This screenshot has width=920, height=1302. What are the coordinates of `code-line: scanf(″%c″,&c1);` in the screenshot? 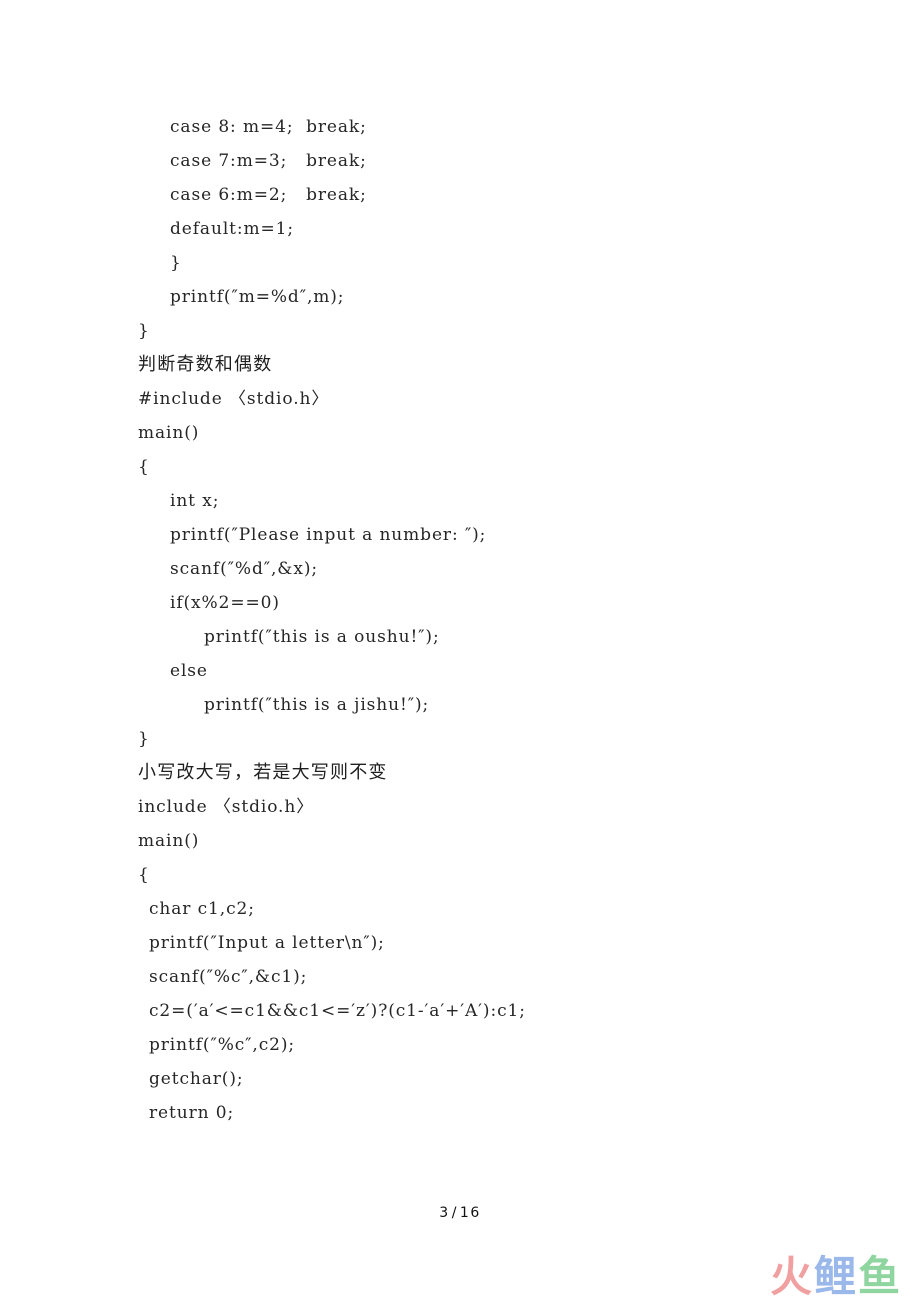 It's located at (228, 977).